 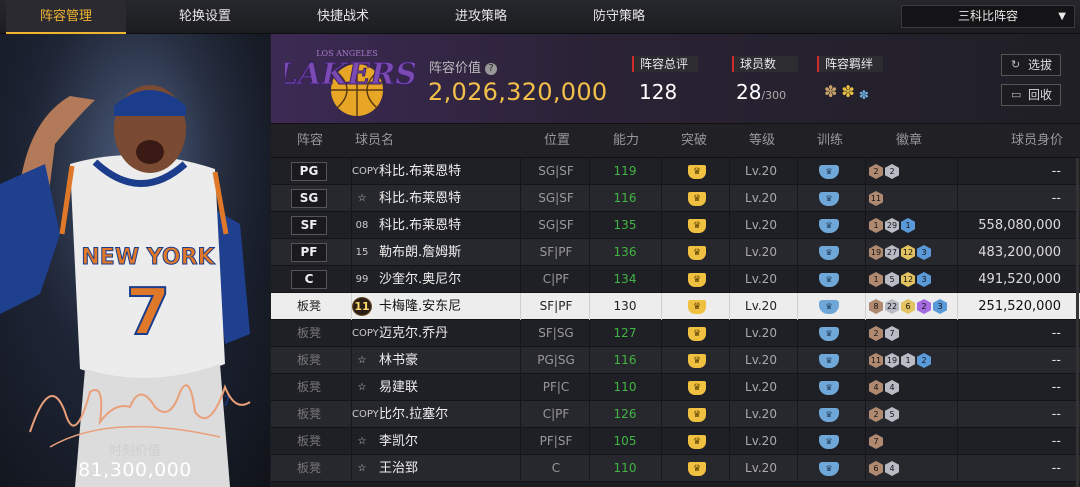 I want to click on badge-bronze-icon: 6, so click(x=876, y=468).